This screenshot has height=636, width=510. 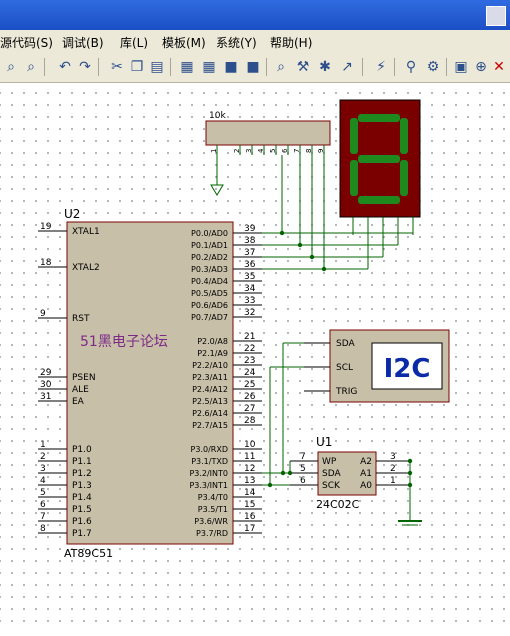 I want to click on eeprom-part-name: 24C02C, so click(x=338, y=504).